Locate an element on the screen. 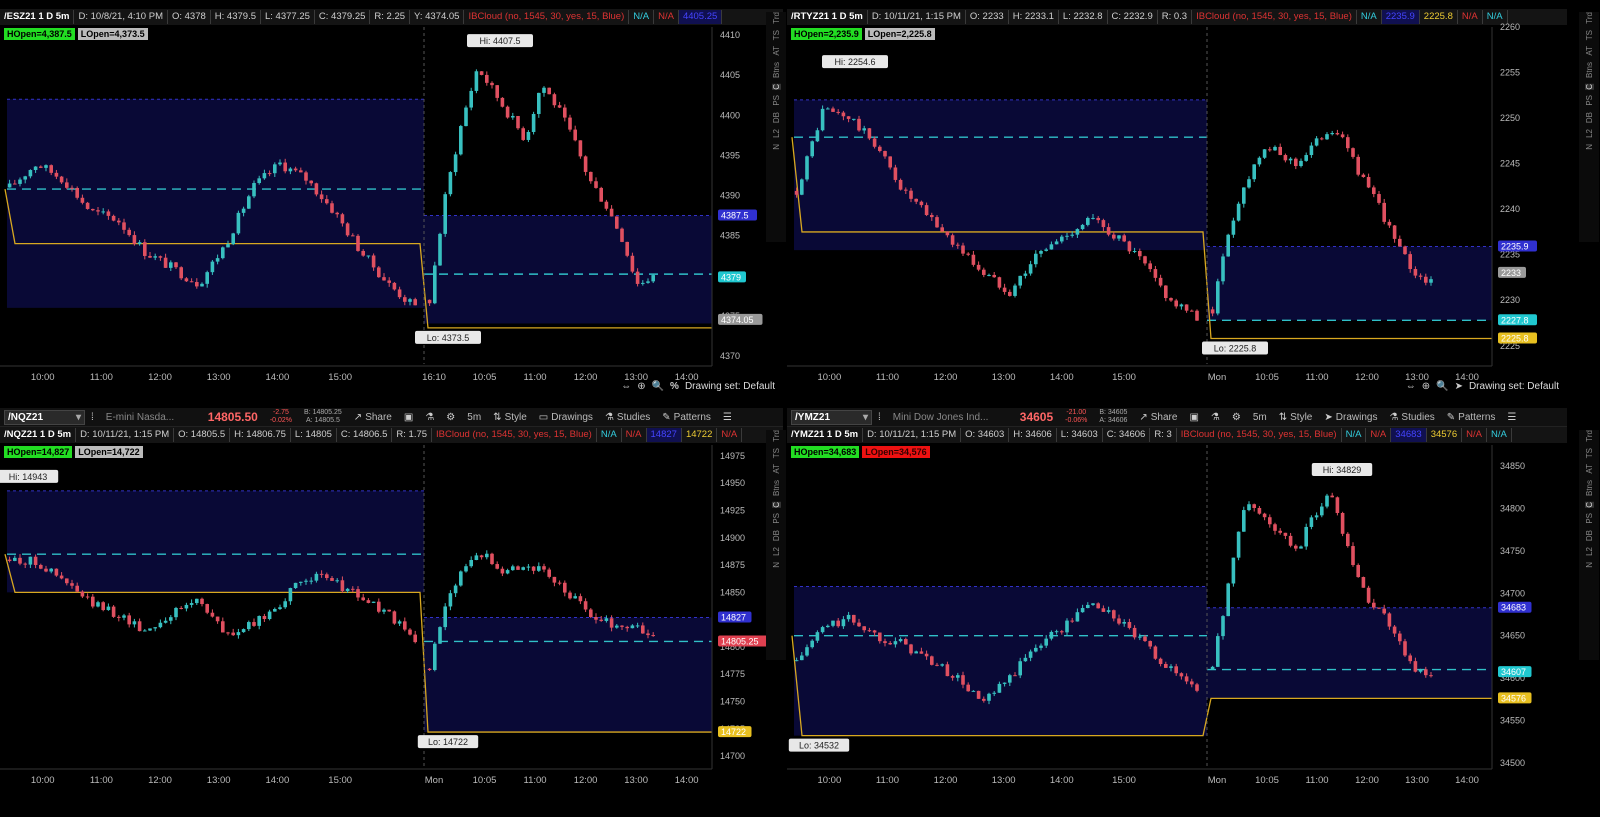 The height and width of the screenshot is (817, 1600). price-tag: 14805.25 is located at coordinates (740, 641).